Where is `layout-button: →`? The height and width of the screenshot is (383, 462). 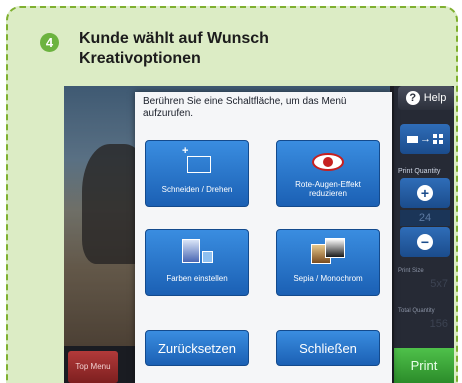
layout-button: → is located at coordinates (425, 139).